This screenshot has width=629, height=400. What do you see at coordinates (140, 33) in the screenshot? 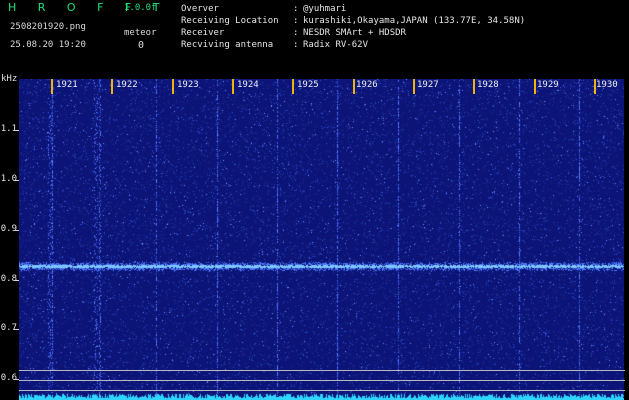
I see `meteor-label: meteor` at bounding box center [140, 33].